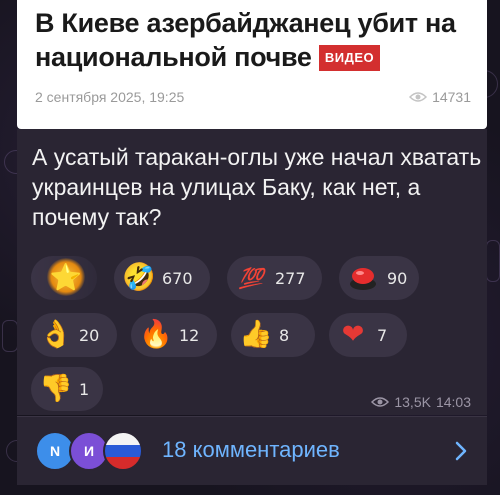 The image size is (500, 495). What do you see at coordinates (56, 334) in the screenshot?
I see `ok-hand-icon: 👌` at bounding box center [56, 334].